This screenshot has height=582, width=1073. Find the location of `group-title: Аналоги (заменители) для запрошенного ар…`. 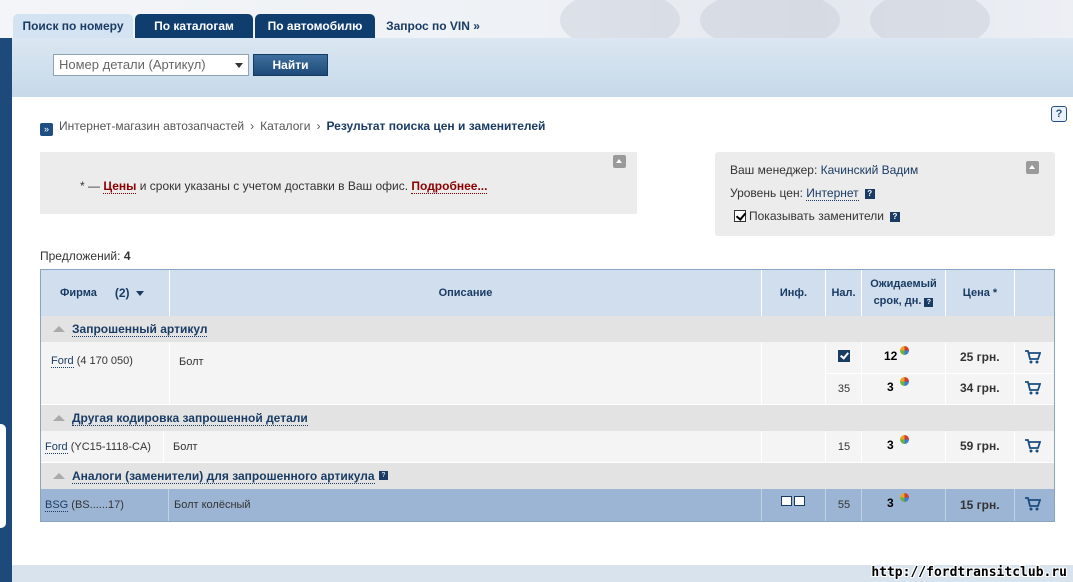

group-title: Аналоги (заменители) для запрошенного ар… is located at coordinates (223, 476).